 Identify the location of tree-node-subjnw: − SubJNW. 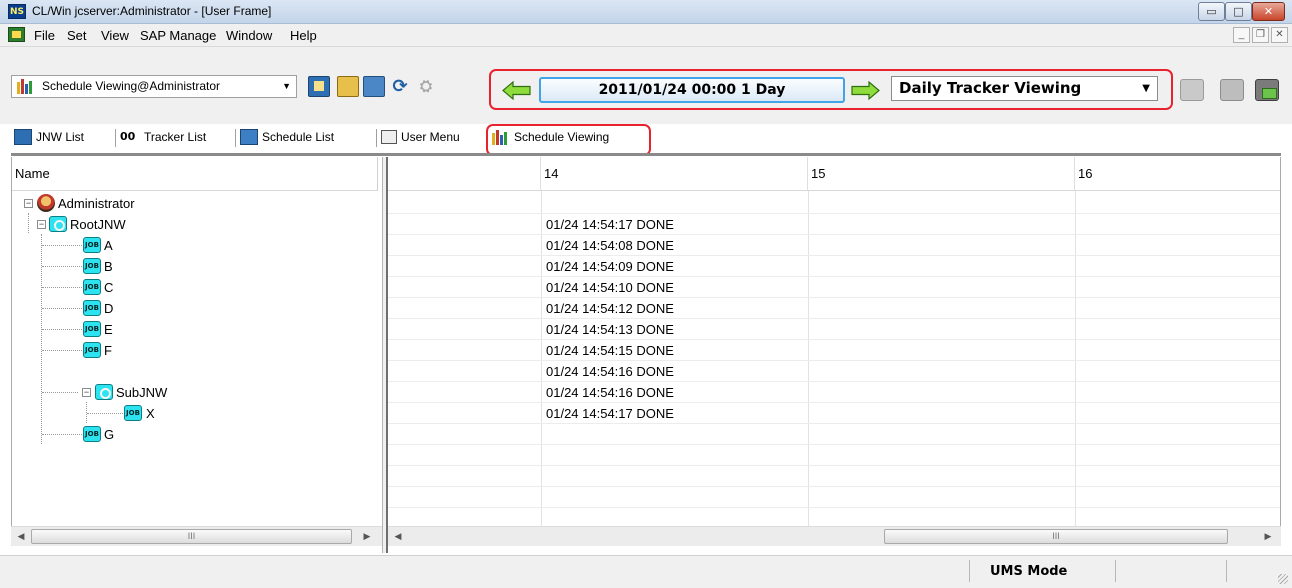
(195, 392).